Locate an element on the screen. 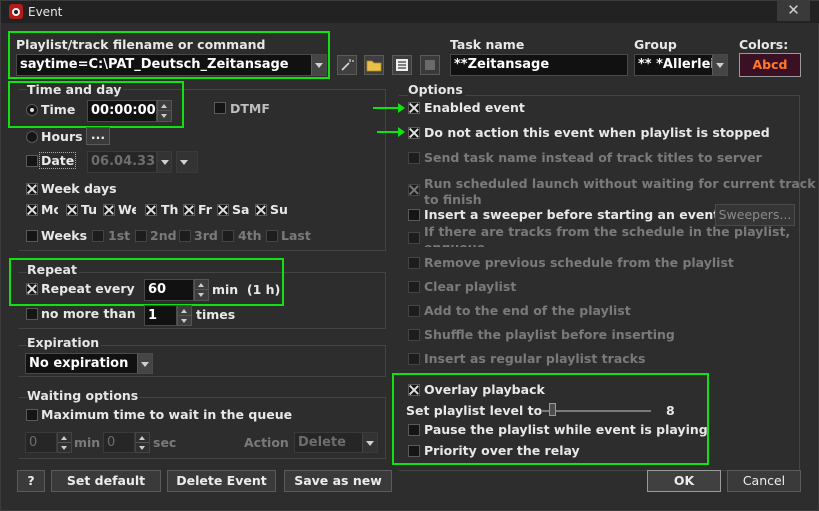 The width and height of the screenshot is (819, 511). blank-button is located at coordinates (430, 65).